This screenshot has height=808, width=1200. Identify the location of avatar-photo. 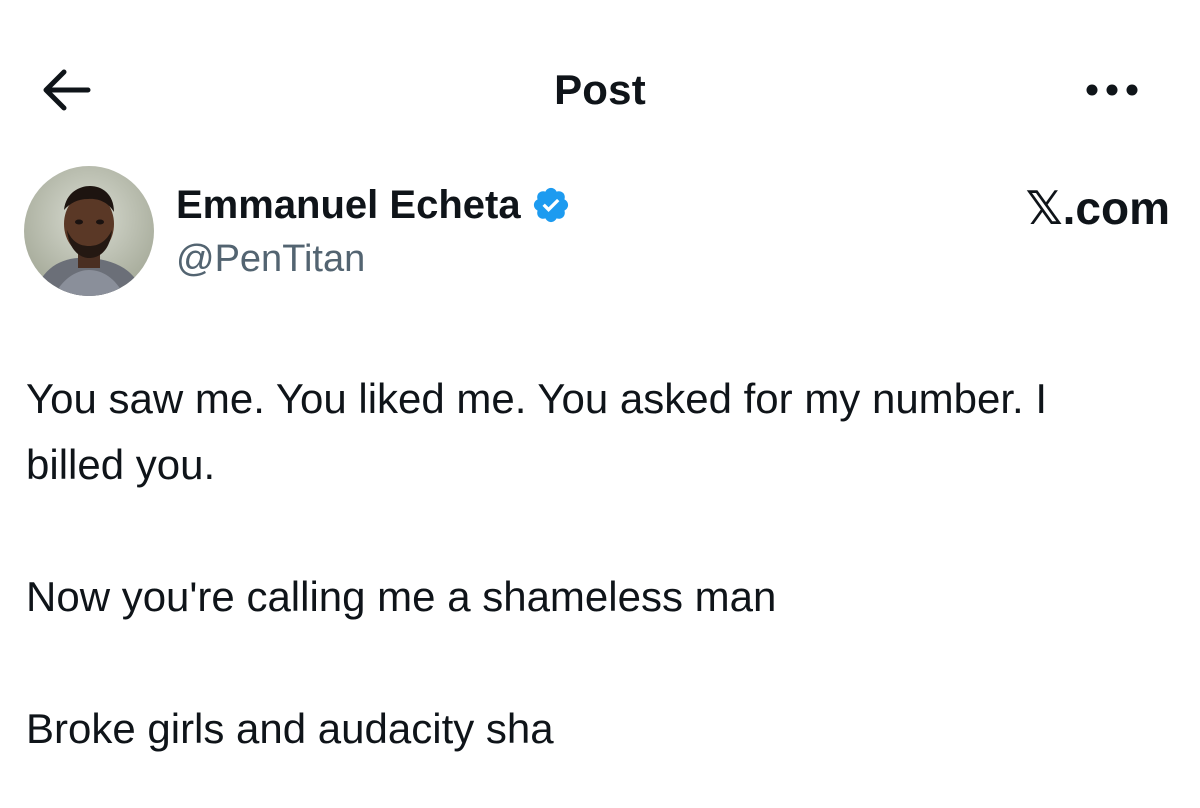
(89, 231).